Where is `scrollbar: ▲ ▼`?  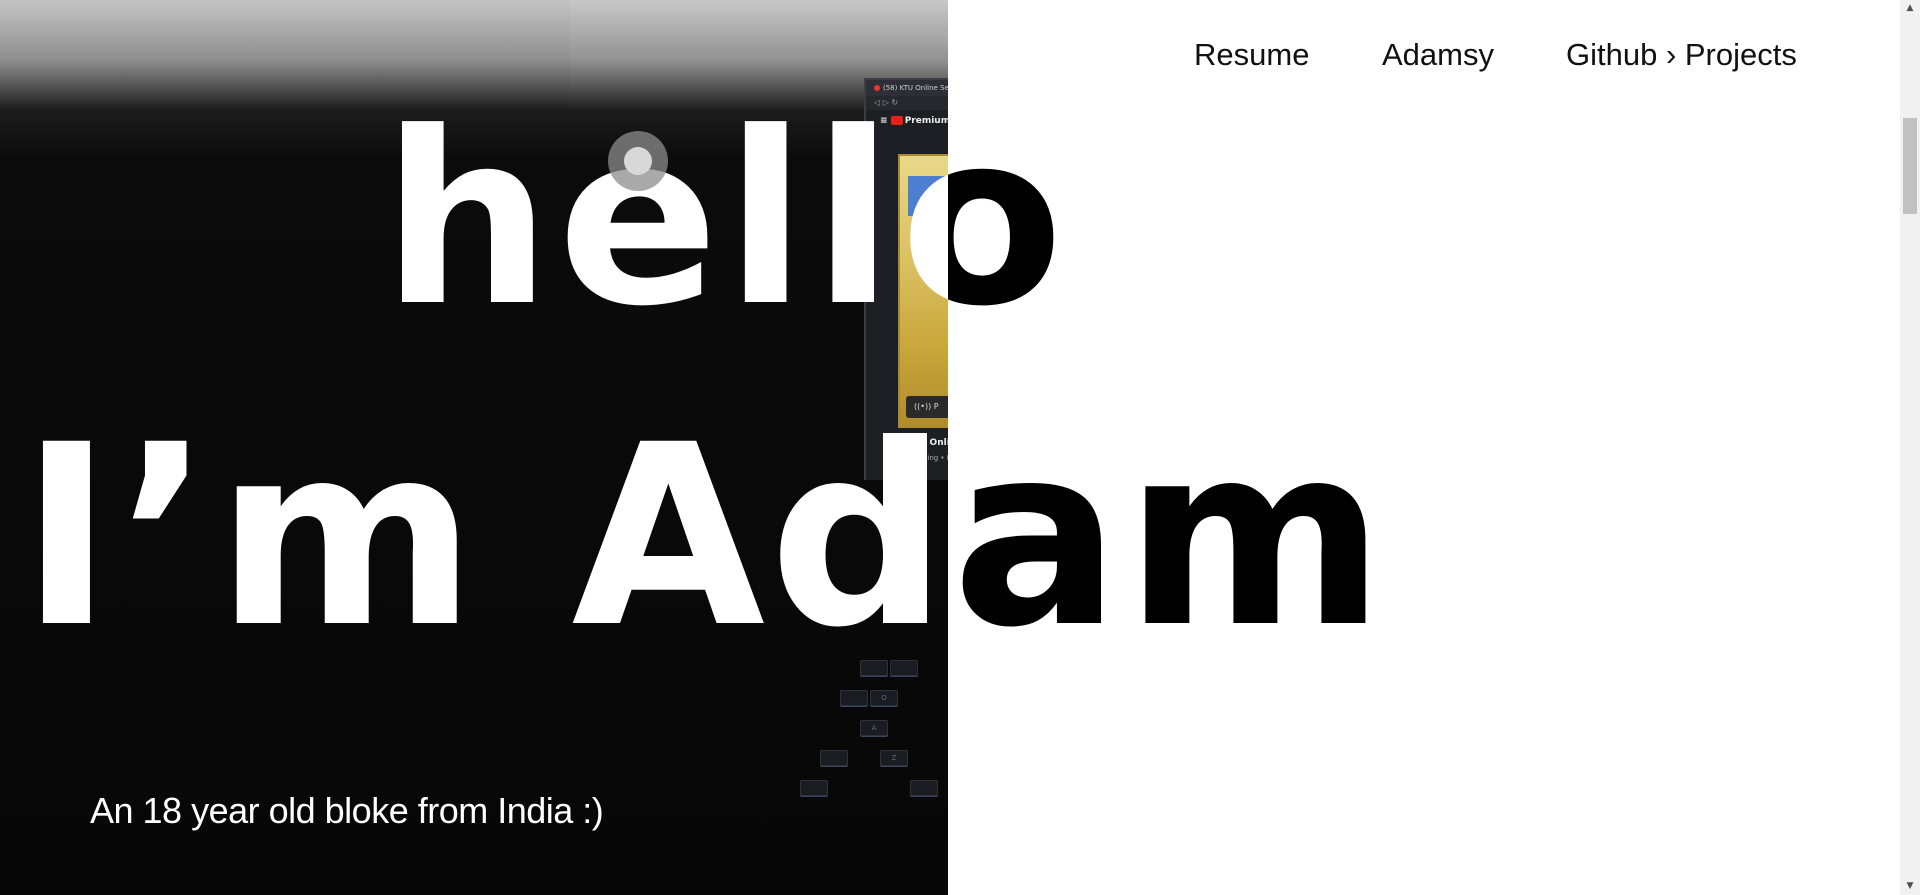 scrollbar: ▲ ▼ is located at coordinates (1910, 447).